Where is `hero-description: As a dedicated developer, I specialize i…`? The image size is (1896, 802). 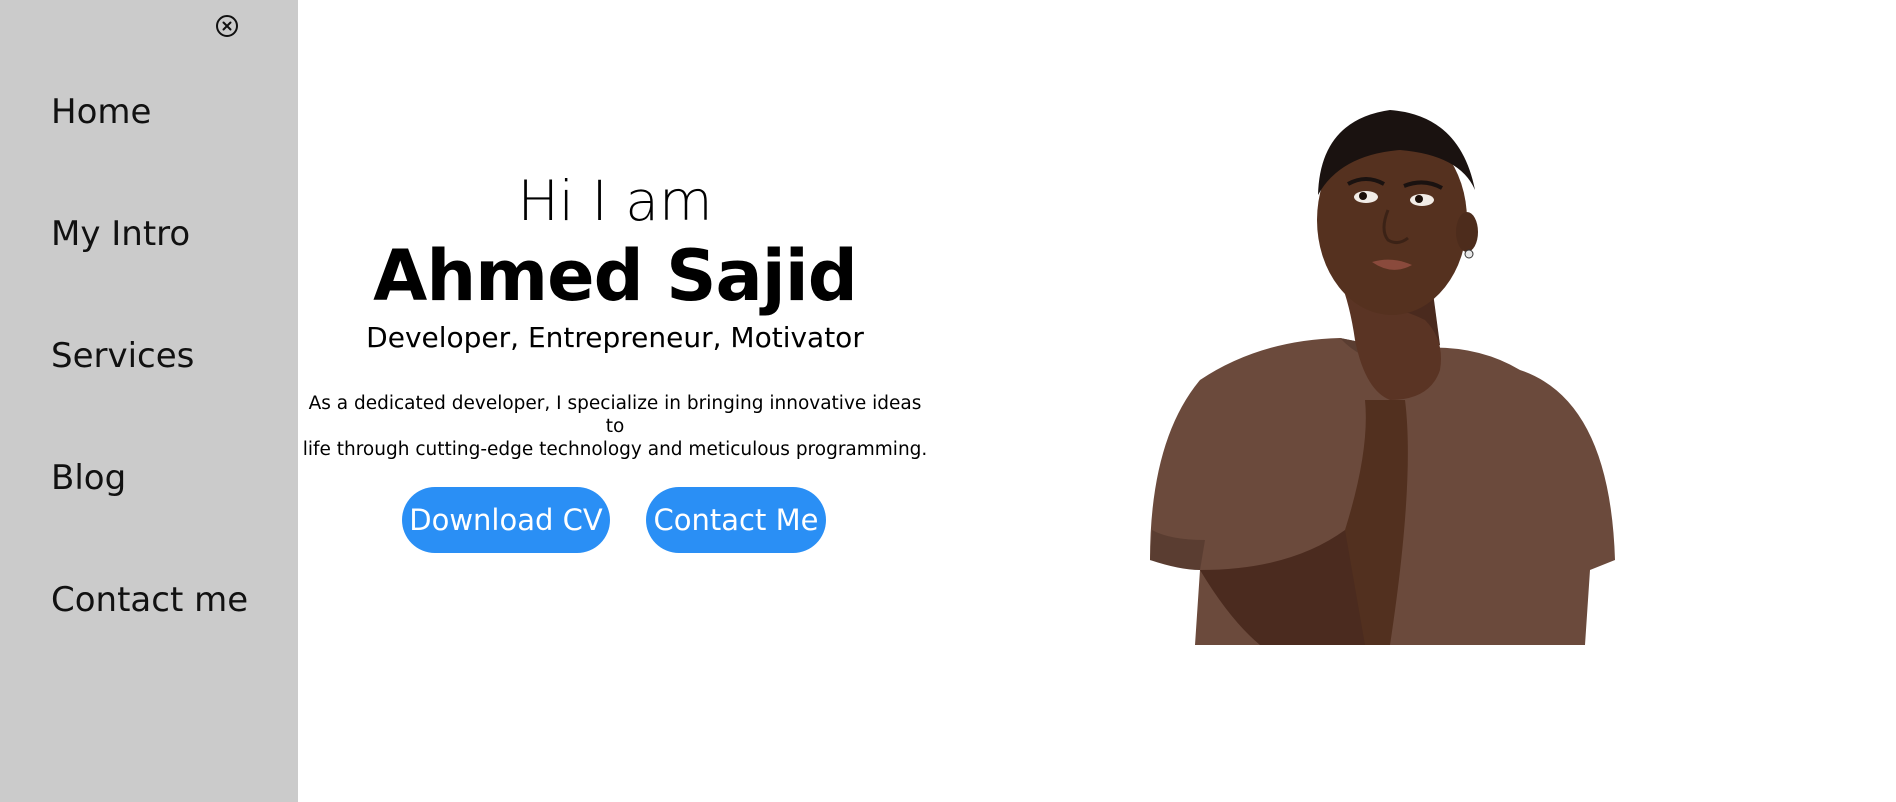
hero-description: As a dedicated developer, I specialize i… is located at coordinates (615, 426).